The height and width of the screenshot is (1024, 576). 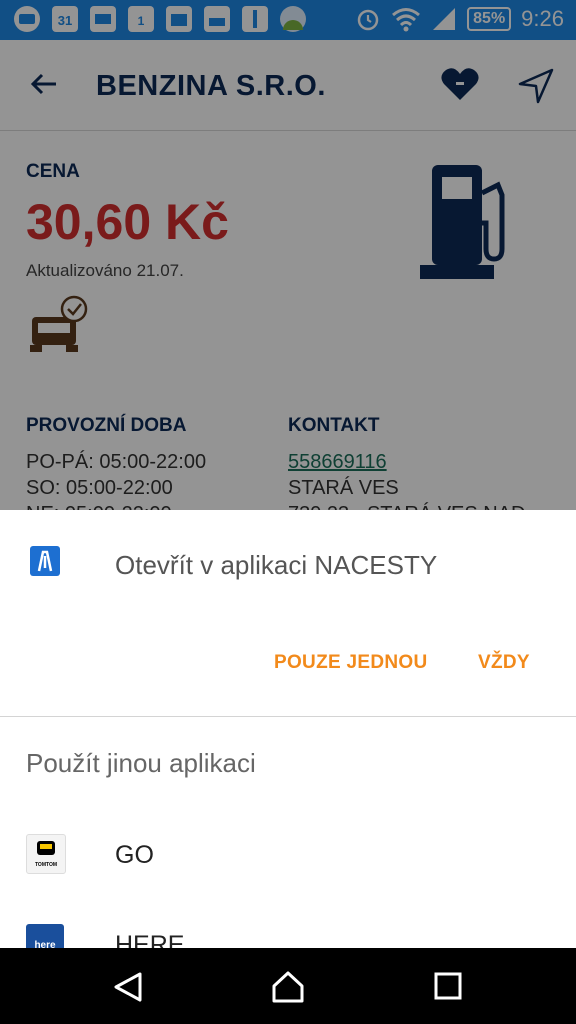 I want to click on system-navigation-bar, so click(x=288, y=986).